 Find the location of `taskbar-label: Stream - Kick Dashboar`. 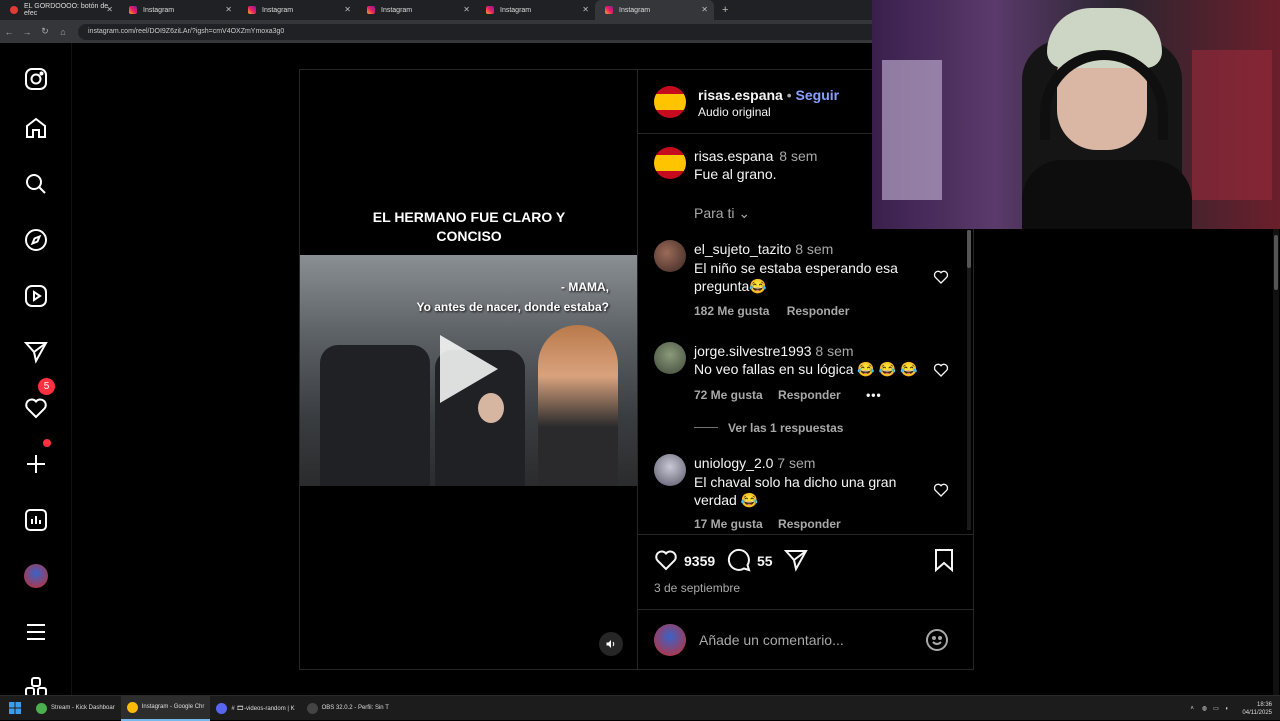

taskbar-label: Stream - Kick Dashboar is located at coordinates (83, 708).